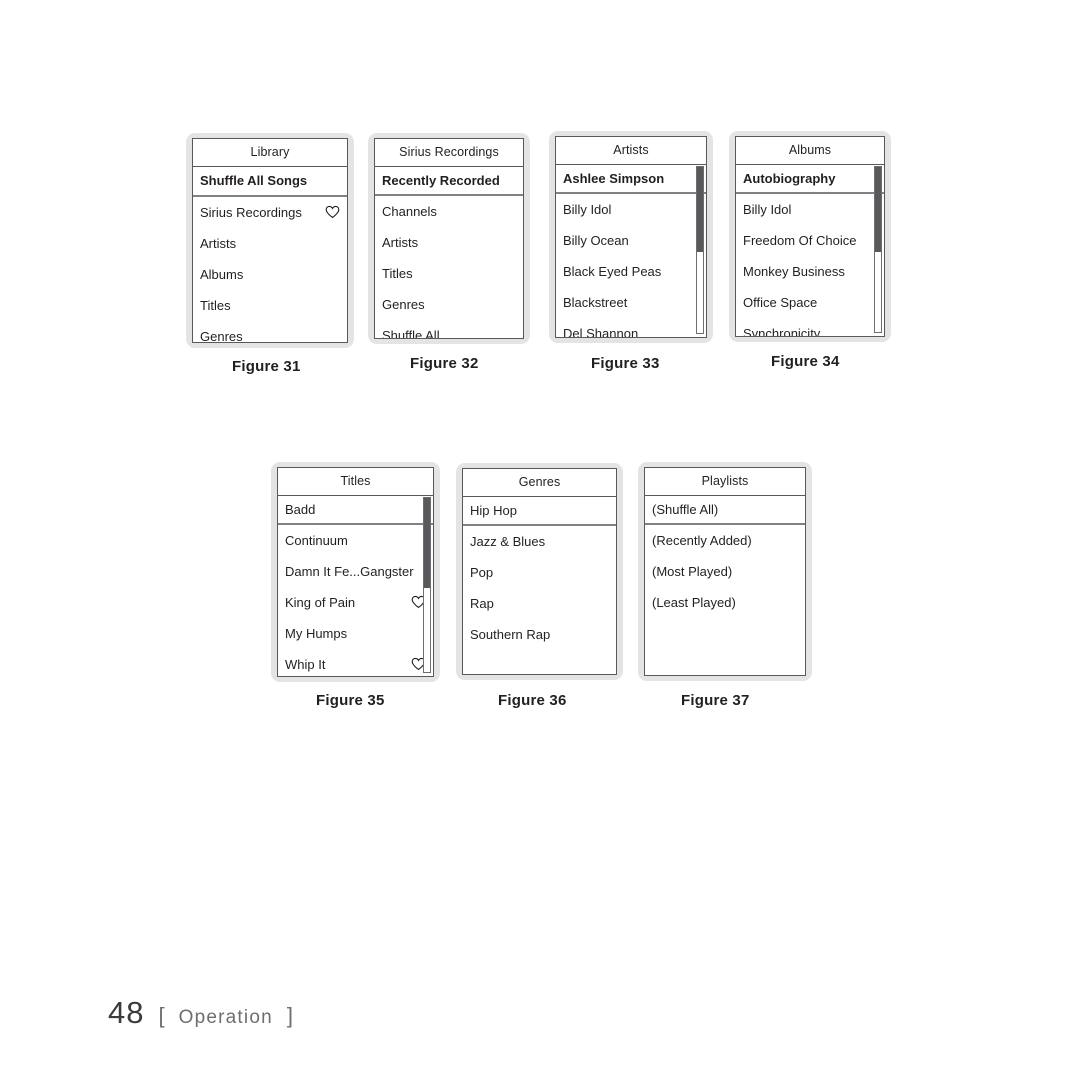 The width and height of the screenshot is (1080, 1080). Describe the element at coordinates (403, 304) in the screenshot. I see `list-item-label: Genres` at that location.